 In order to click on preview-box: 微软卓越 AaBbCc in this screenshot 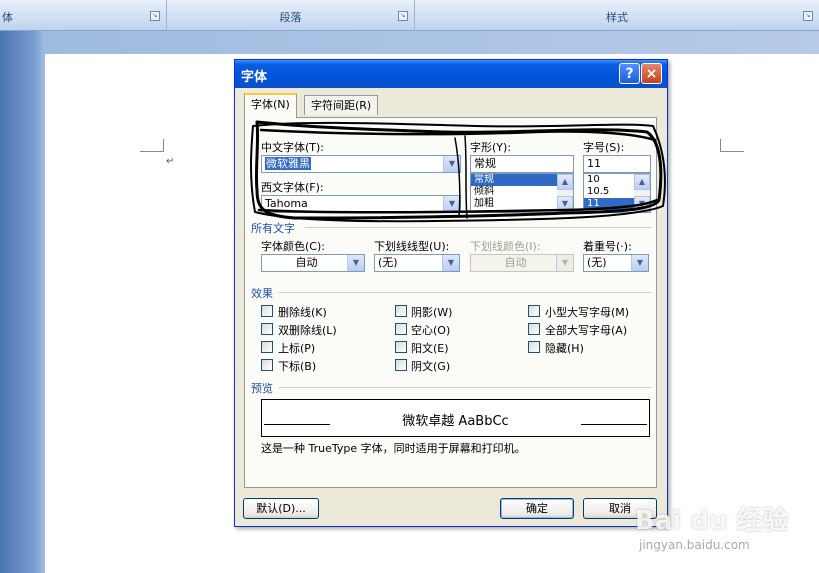, I will do `click(455, 418)`.